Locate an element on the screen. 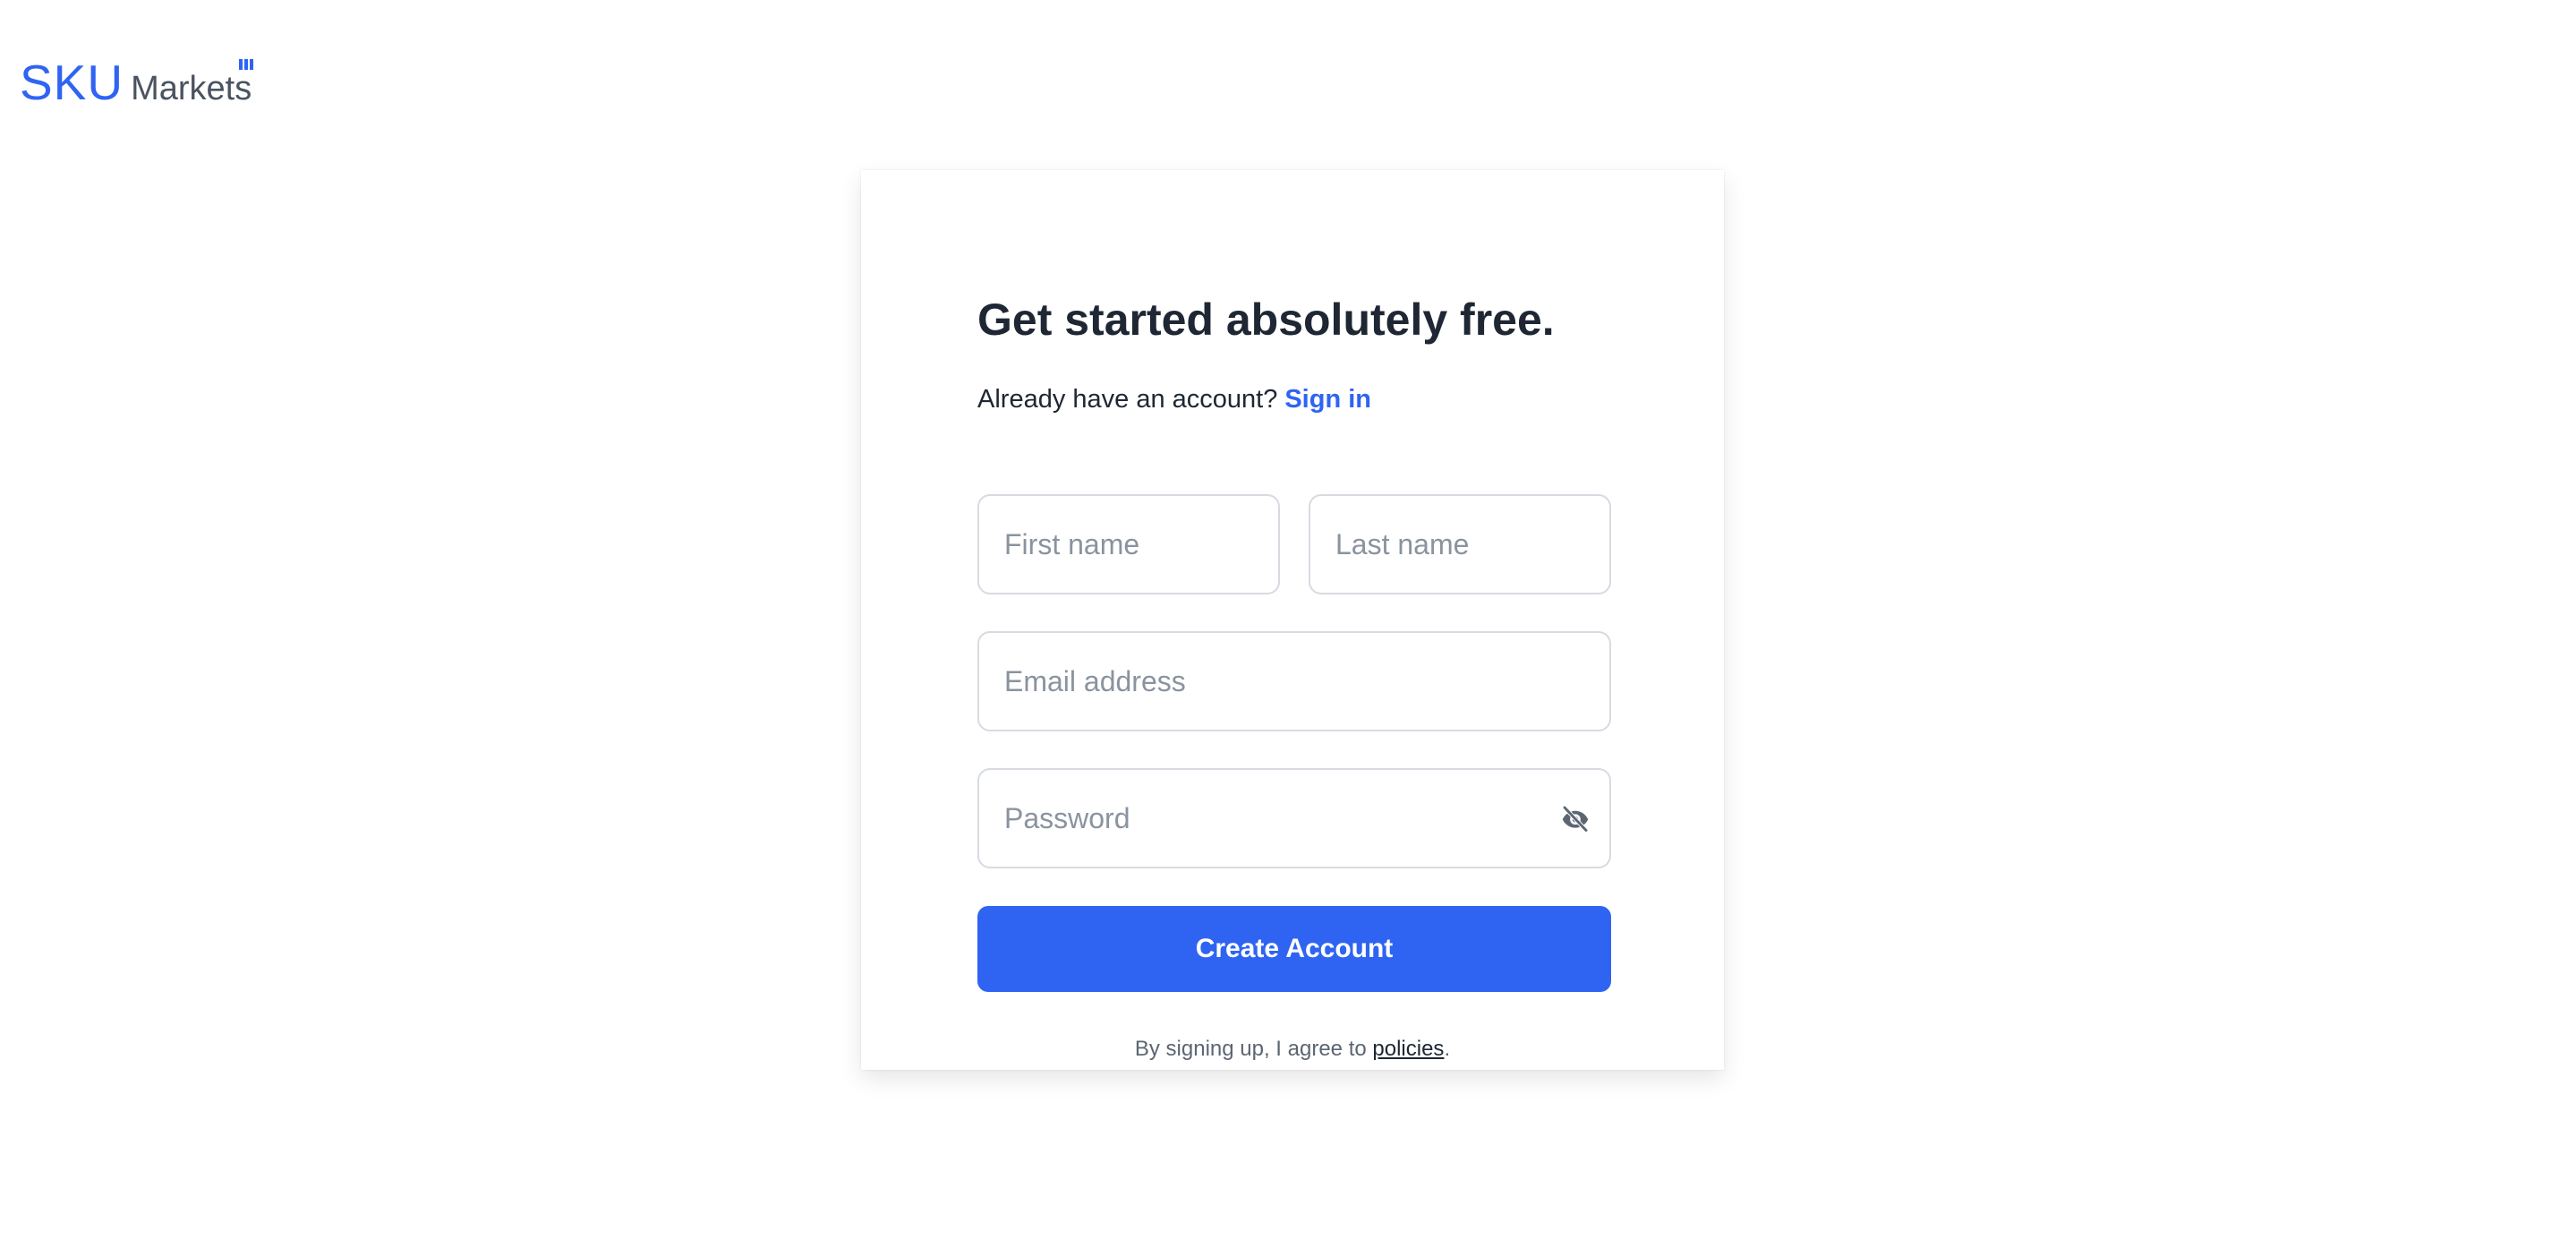 The image size is (2576, 1248). logo-markets-label: Markets is located at coordinates (191, 88).